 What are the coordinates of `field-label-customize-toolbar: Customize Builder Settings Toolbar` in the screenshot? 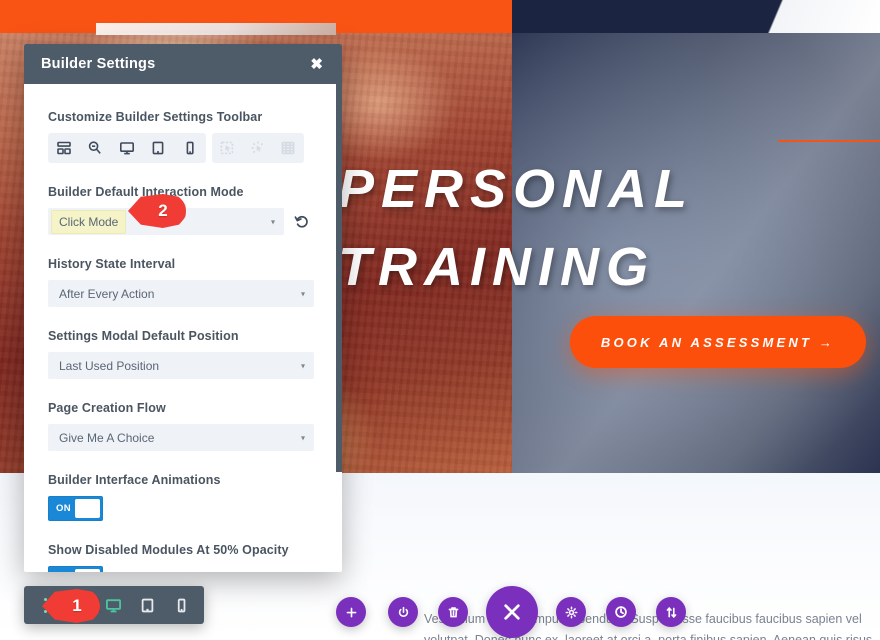 It's located at (155, 117).